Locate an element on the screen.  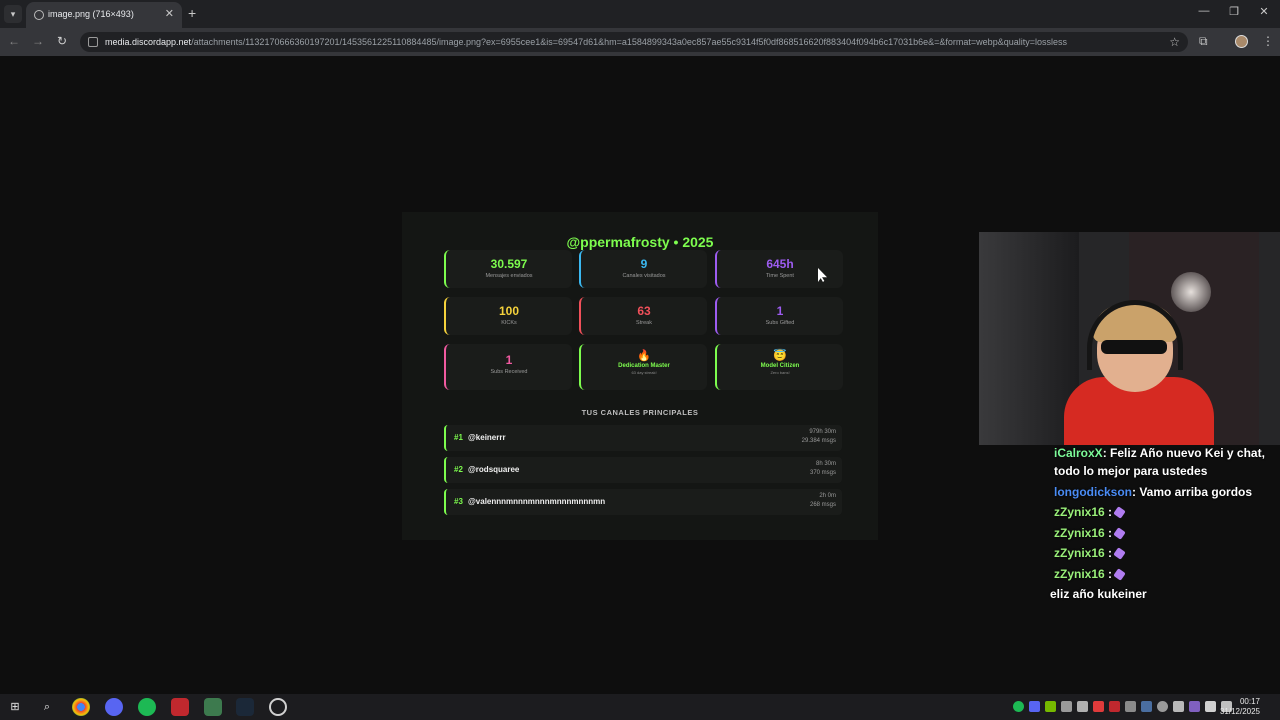
achievement-sub: Zero bans! is located at coordinates (780, 372).